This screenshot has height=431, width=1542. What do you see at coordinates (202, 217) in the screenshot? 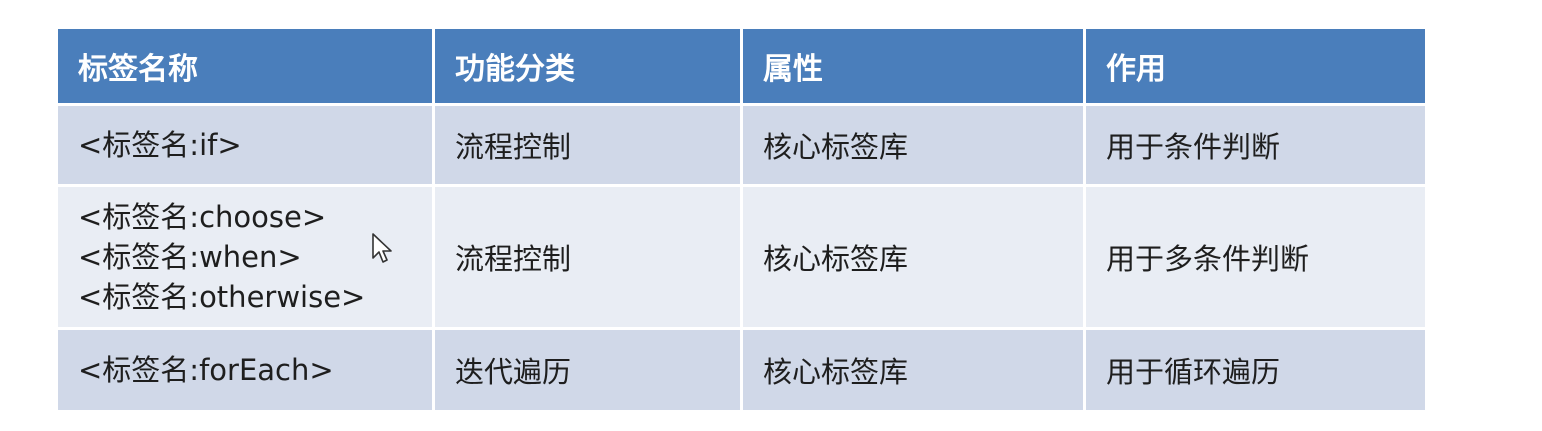
I see `tag-name: <标签名:choose>` at bounding box center [202, 217].